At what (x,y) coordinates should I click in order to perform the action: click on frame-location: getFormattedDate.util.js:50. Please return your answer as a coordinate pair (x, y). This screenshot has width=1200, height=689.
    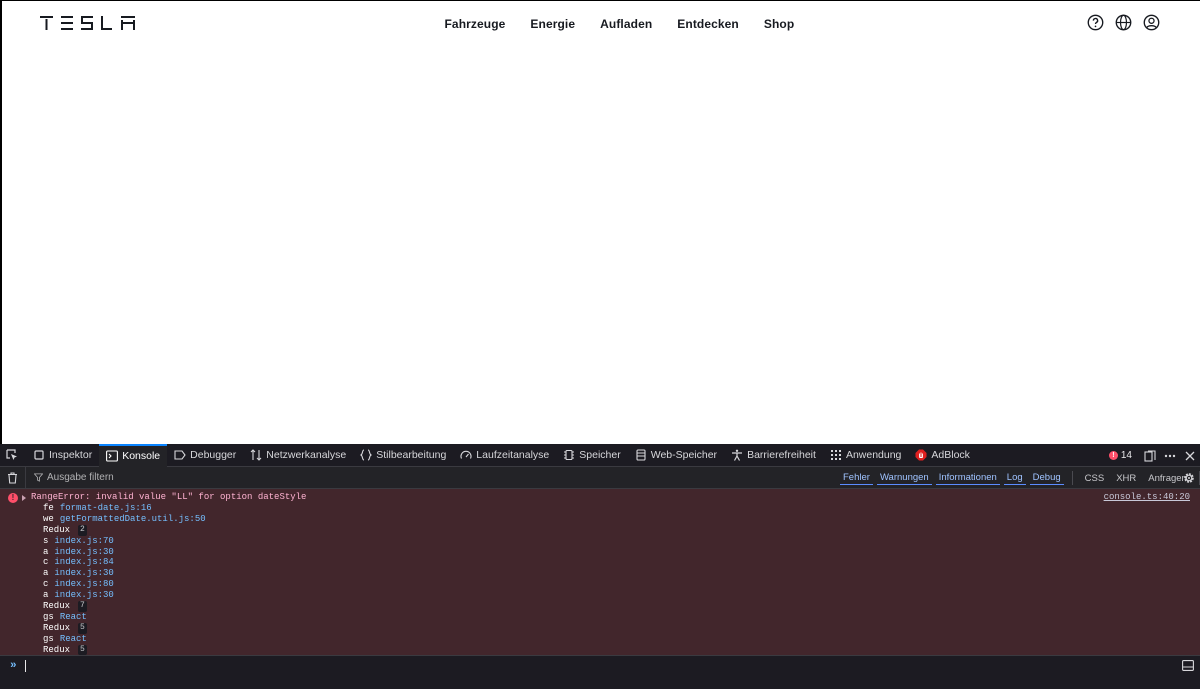
    Looking at the image, I should click on (133, 519).